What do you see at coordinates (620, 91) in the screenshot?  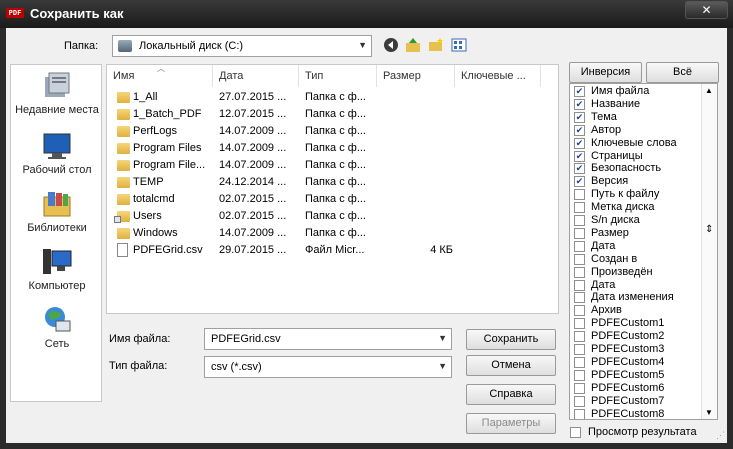 I see `column-option-label: Имя файла` at bounding box center [620, 91].